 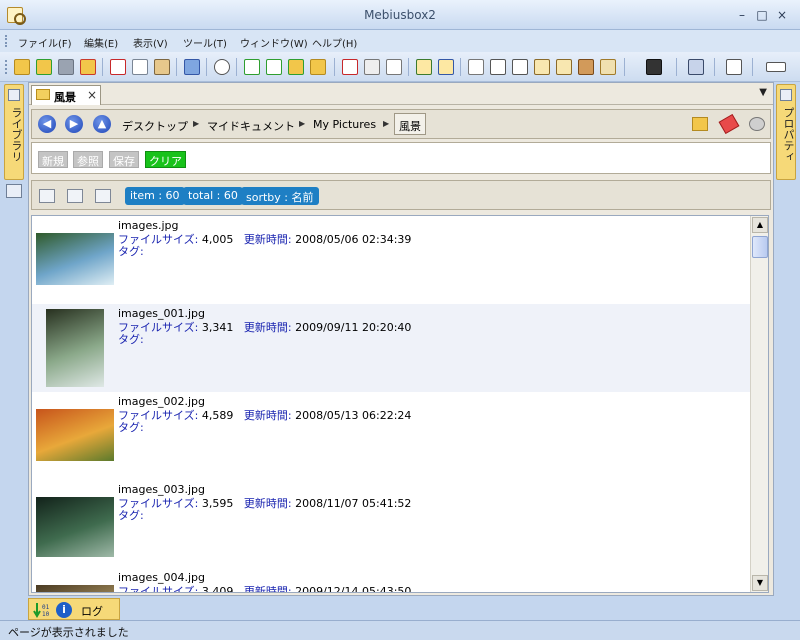 What do you see at coordinates (564, 67) in the screenshot?
I see `edit-note-icon` at bounding box center [564, 67].